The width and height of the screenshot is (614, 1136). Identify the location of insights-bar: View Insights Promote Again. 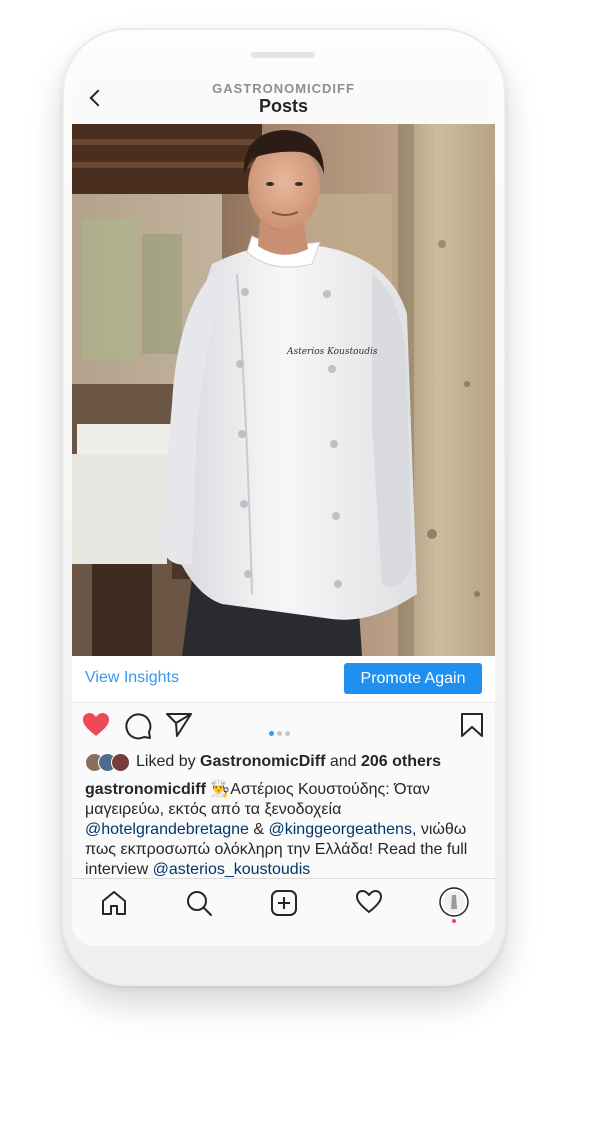
(283, 679).